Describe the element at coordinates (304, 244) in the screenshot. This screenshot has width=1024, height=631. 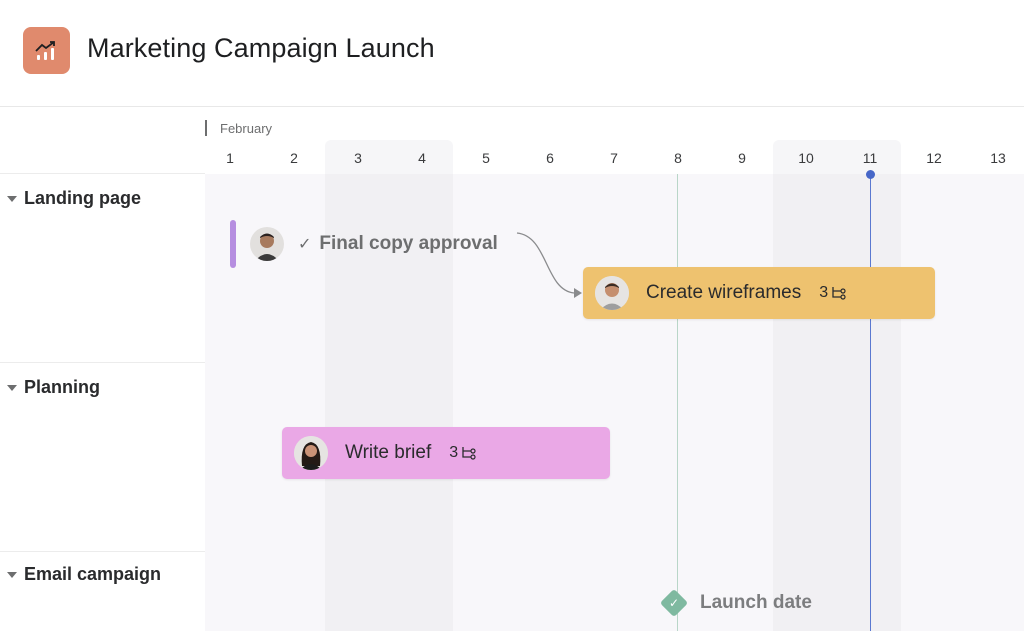
I see `check-icon: ✓` at that location.